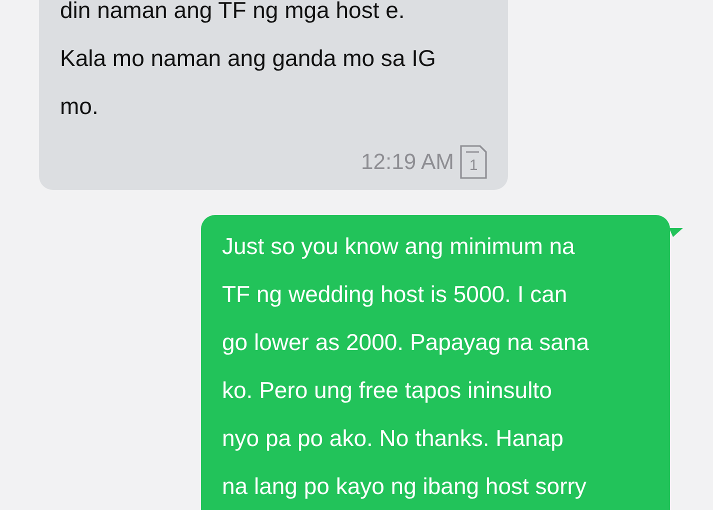  Describe the element at coordinates (473, 165) in the screenshot. I see `sim-slot-number: 1` at that location.